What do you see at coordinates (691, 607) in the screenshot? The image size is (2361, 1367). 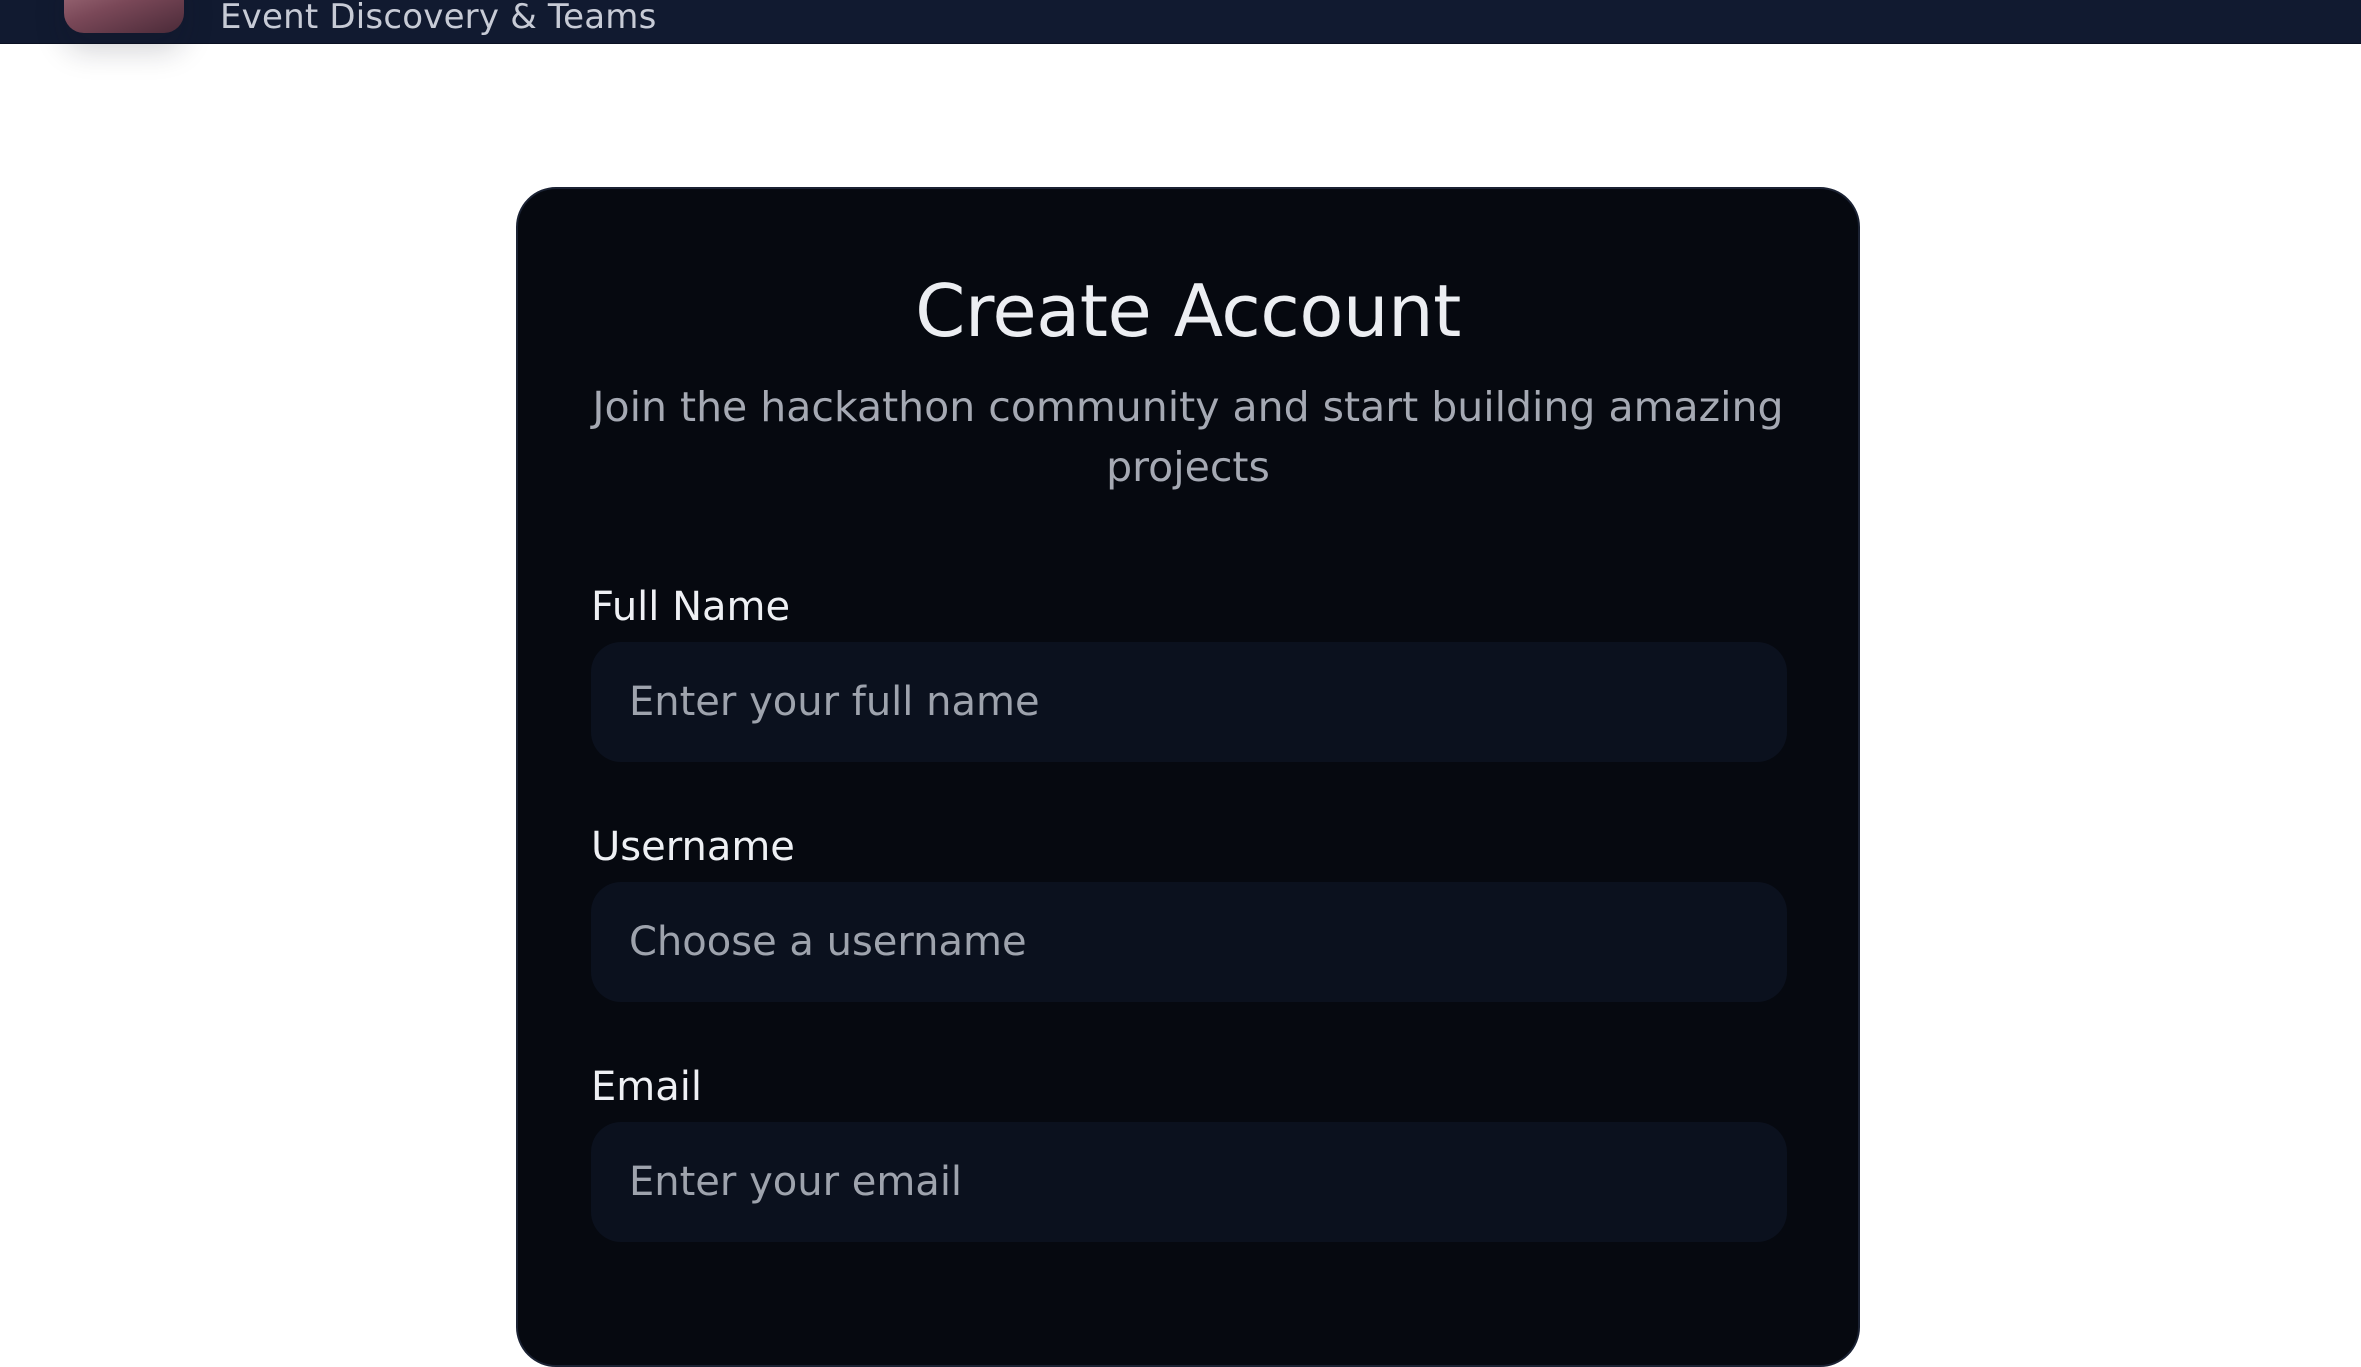 I see `full-name-label: Full Name` at bounding box center [691, 607].